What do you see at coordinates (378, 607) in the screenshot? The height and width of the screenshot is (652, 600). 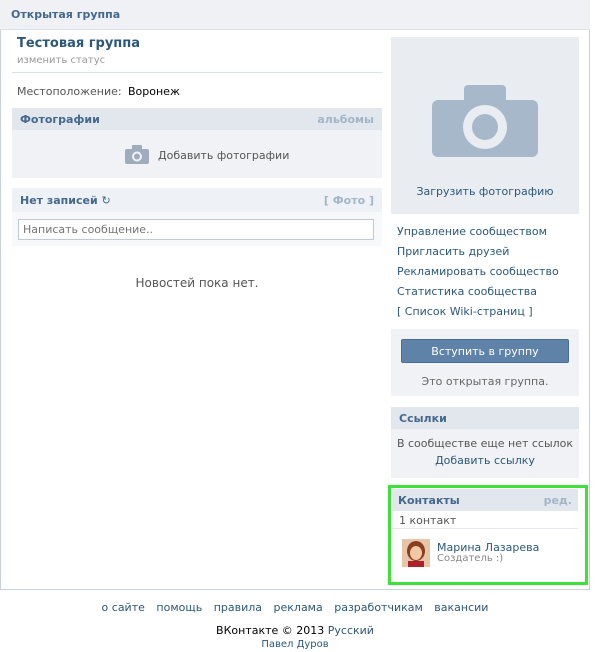 I see `footer-developers: разработчикам` at bounding box center [378, 607].